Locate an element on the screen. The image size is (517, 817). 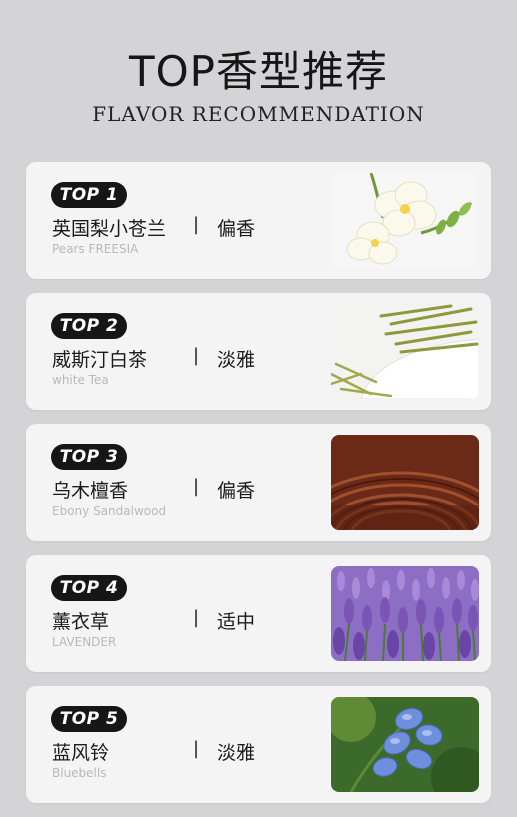
recommendation-card-3: TOP 3 乌木檀香 | 偏香 Ebony Sandalwood is located at coordinates (258, 482).